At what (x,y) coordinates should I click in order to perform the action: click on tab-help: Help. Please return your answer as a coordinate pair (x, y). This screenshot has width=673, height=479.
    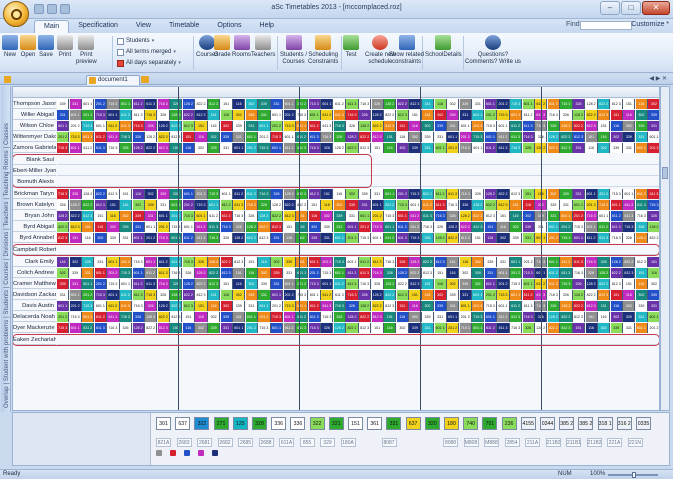
    Looking at the image, I should click on (267, 26).